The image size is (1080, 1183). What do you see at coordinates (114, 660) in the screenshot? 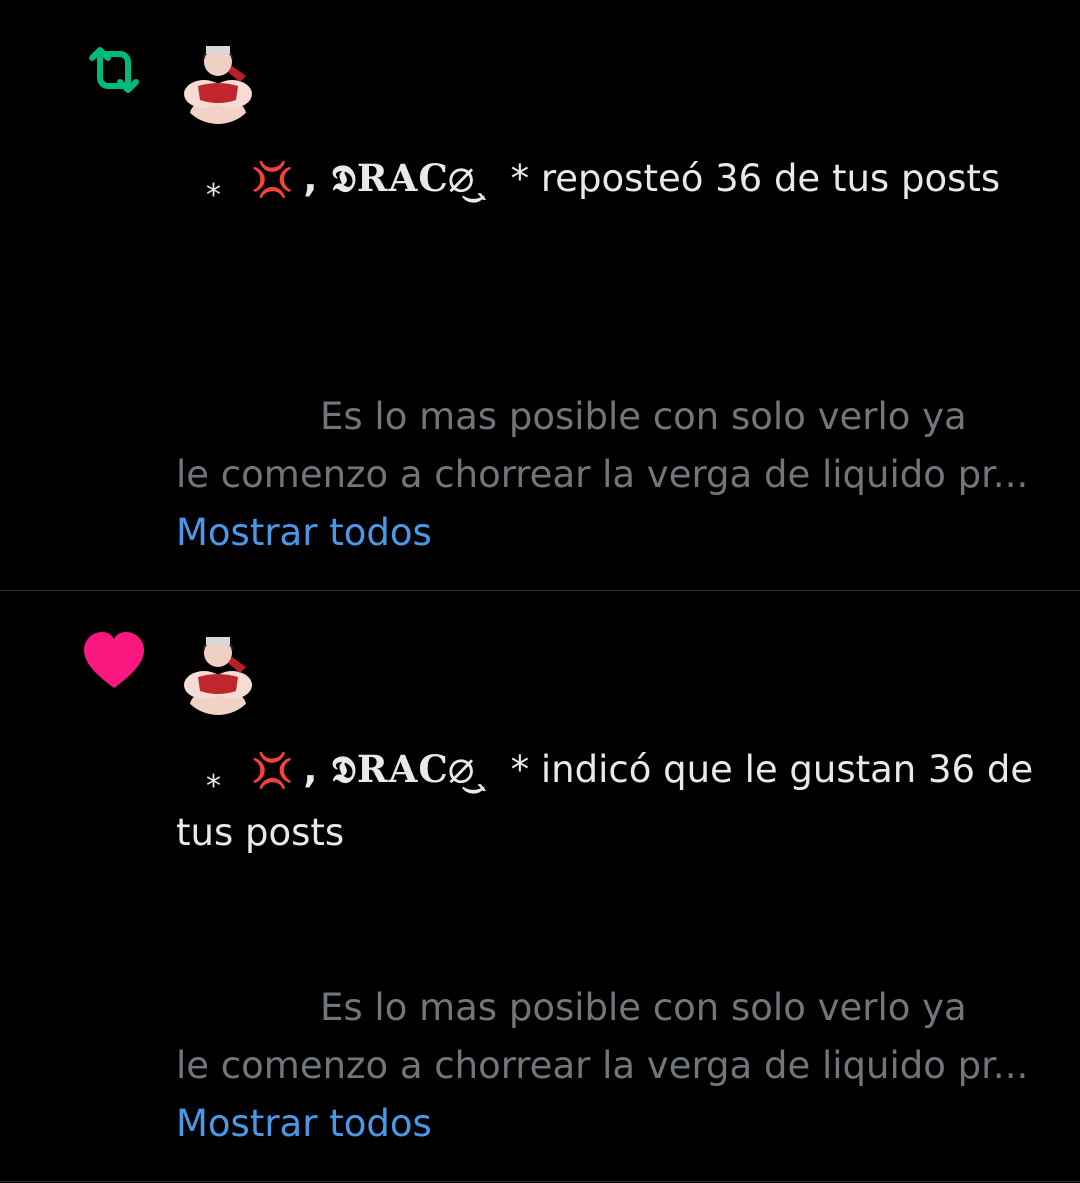
I see `heart-icon` at bounding box center [114, 660].